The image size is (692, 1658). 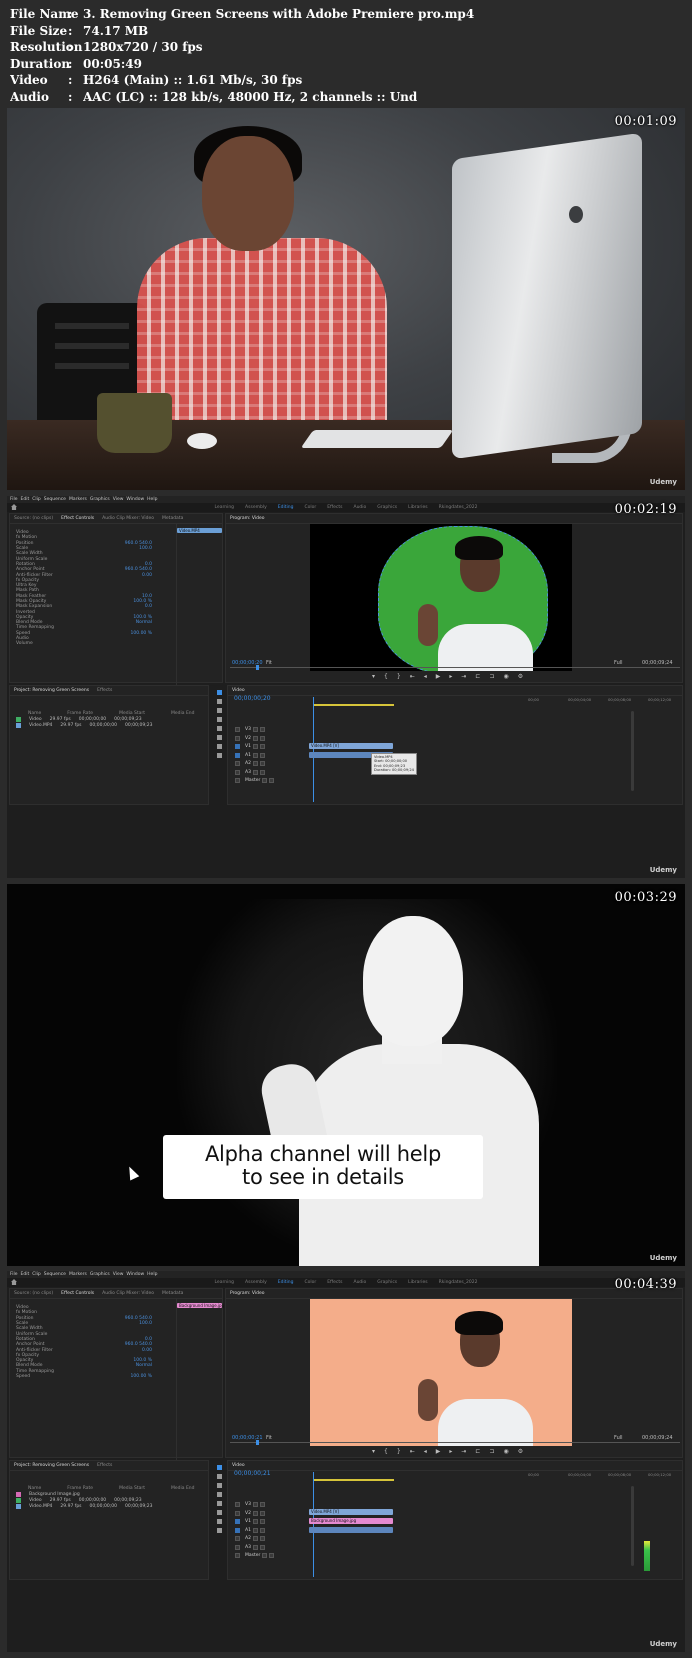 I want to click on work-area-bar, so click(x=354, y=1480).